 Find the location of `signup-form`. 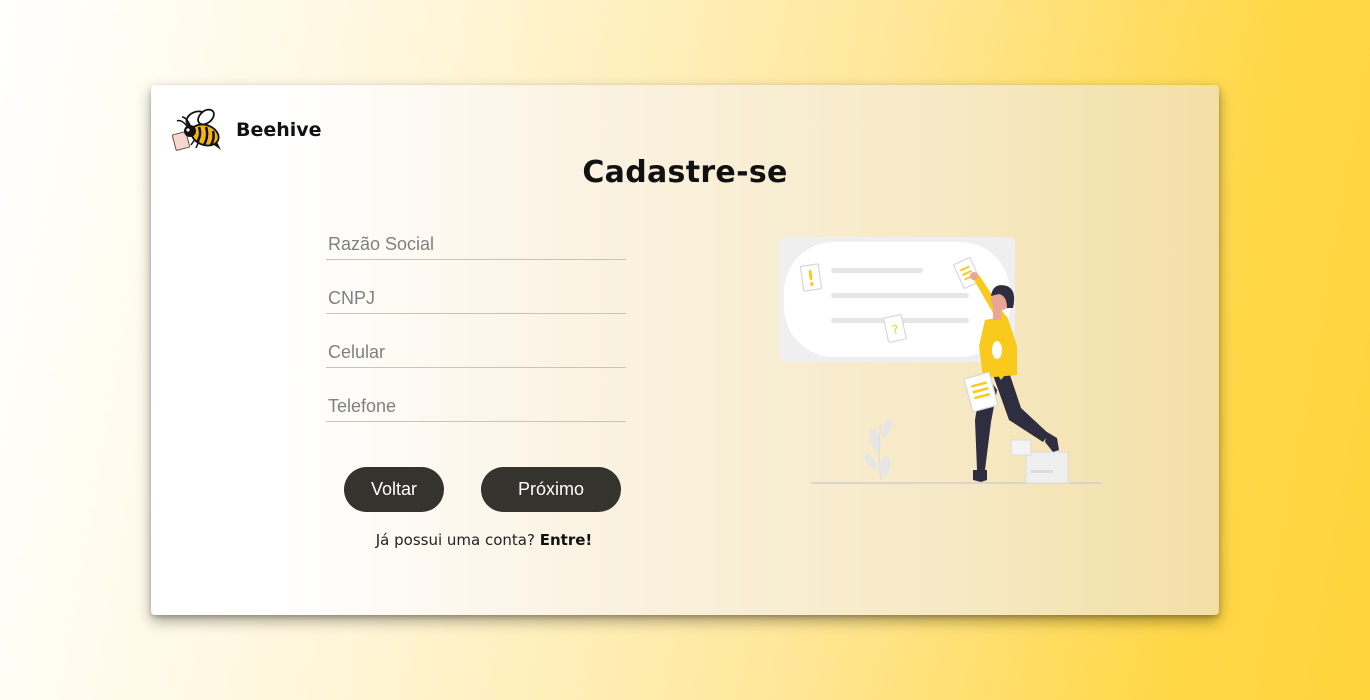

signup-form is located at coordinates (476, 338).